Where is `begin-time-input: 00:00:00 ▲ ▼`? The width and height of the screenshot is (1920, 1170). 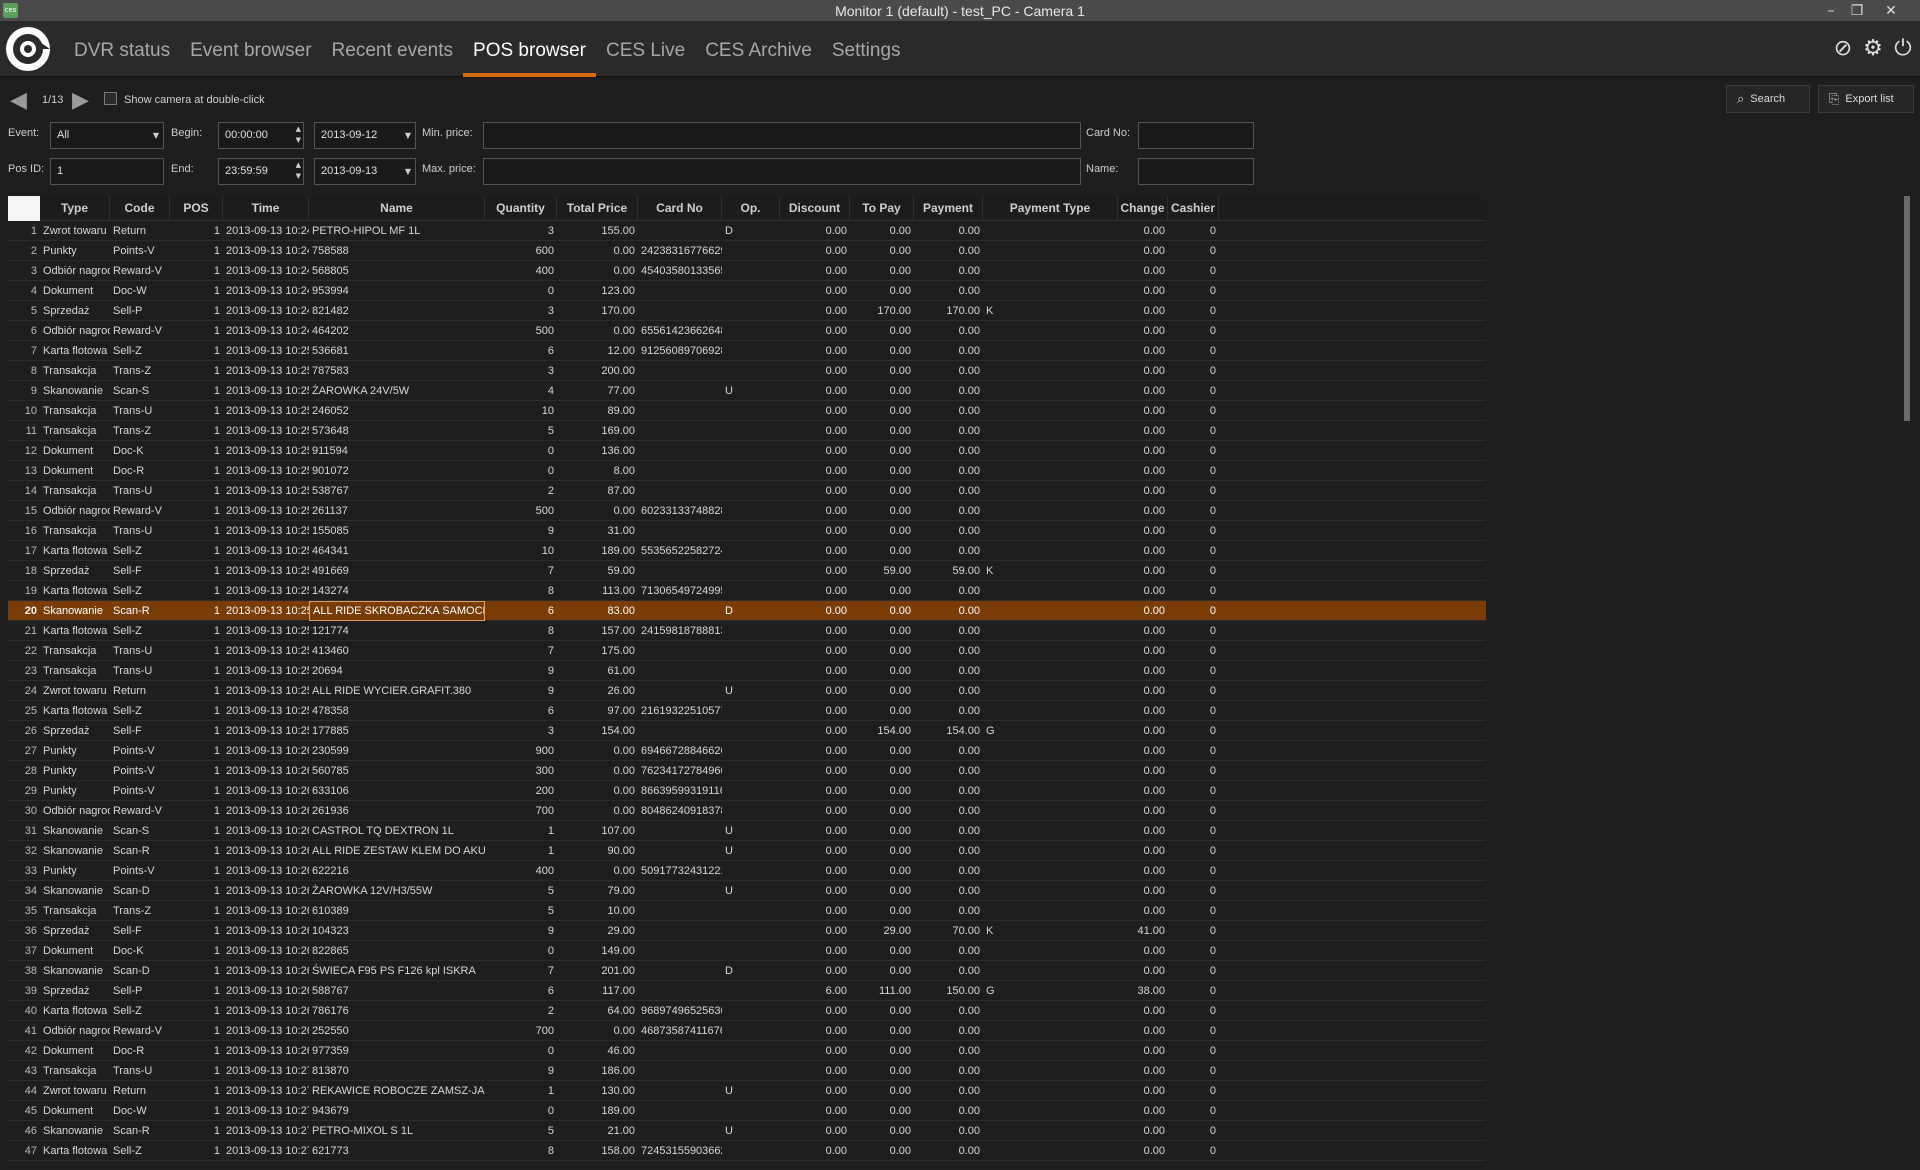 begin-time-input: 00:00:00 ▲ ▼ is located at coordinates (261, 135).